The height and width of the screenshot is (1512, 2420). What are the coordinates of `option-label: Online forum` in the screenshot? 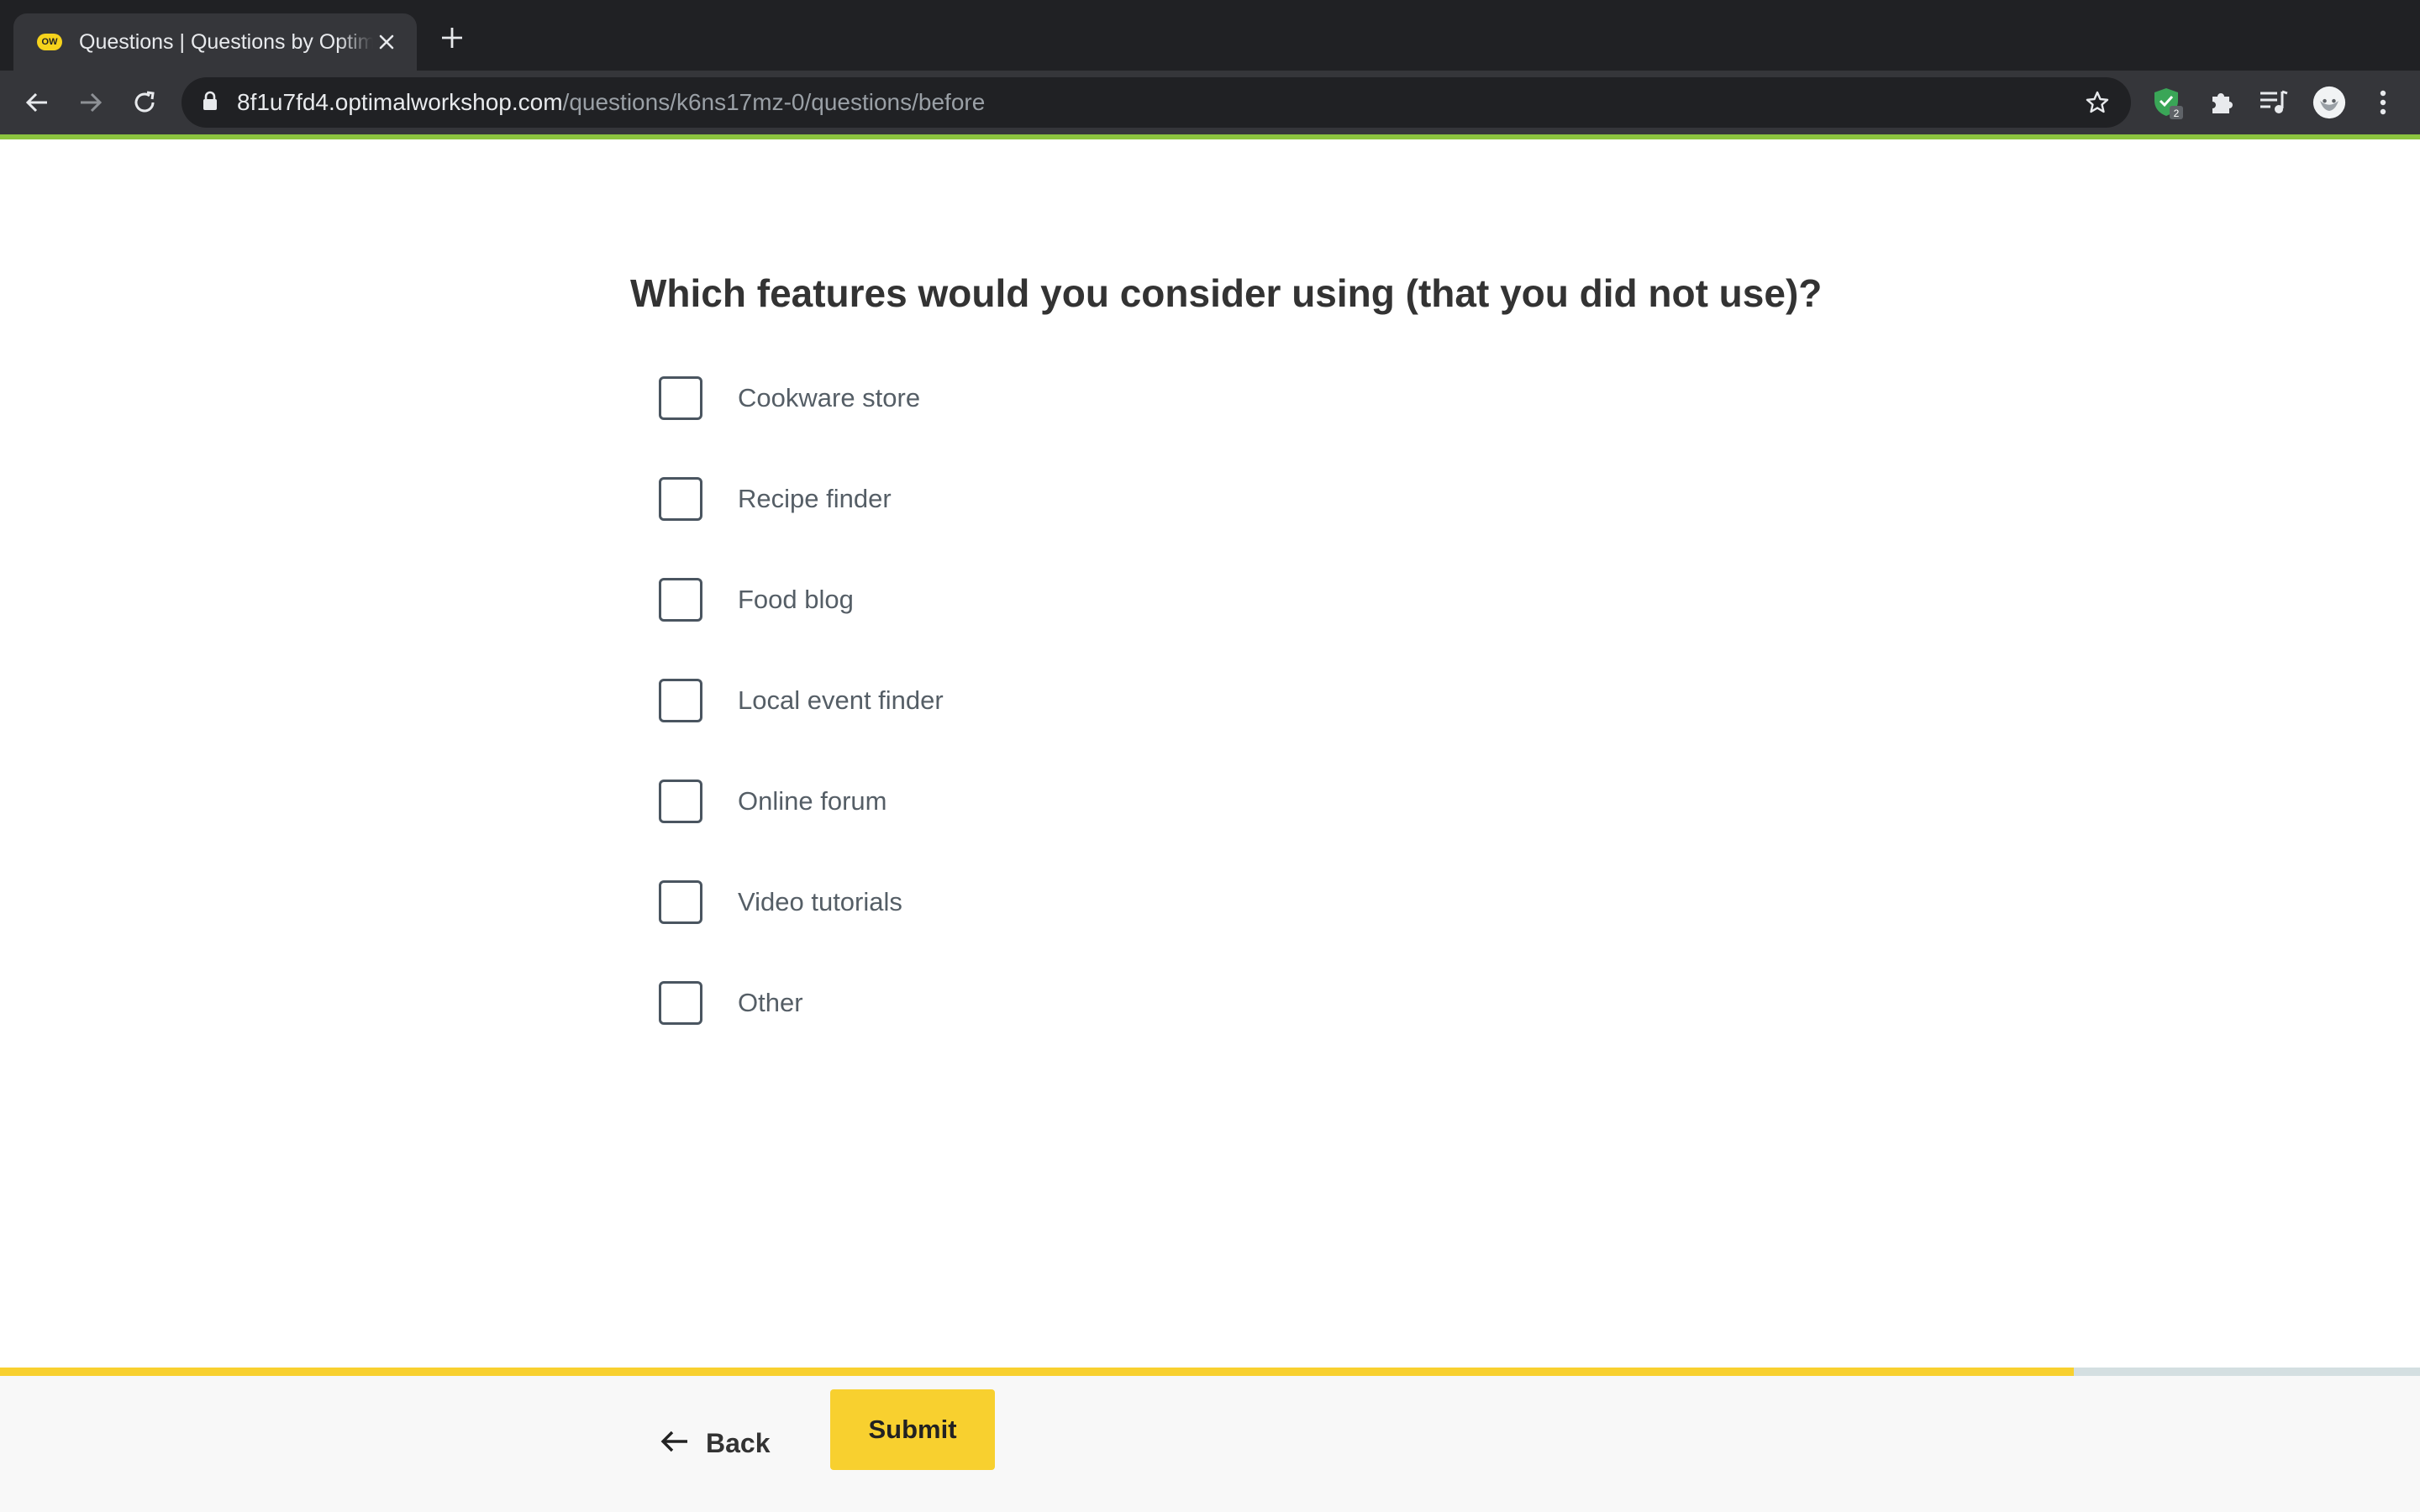 It's located at (812, 801).